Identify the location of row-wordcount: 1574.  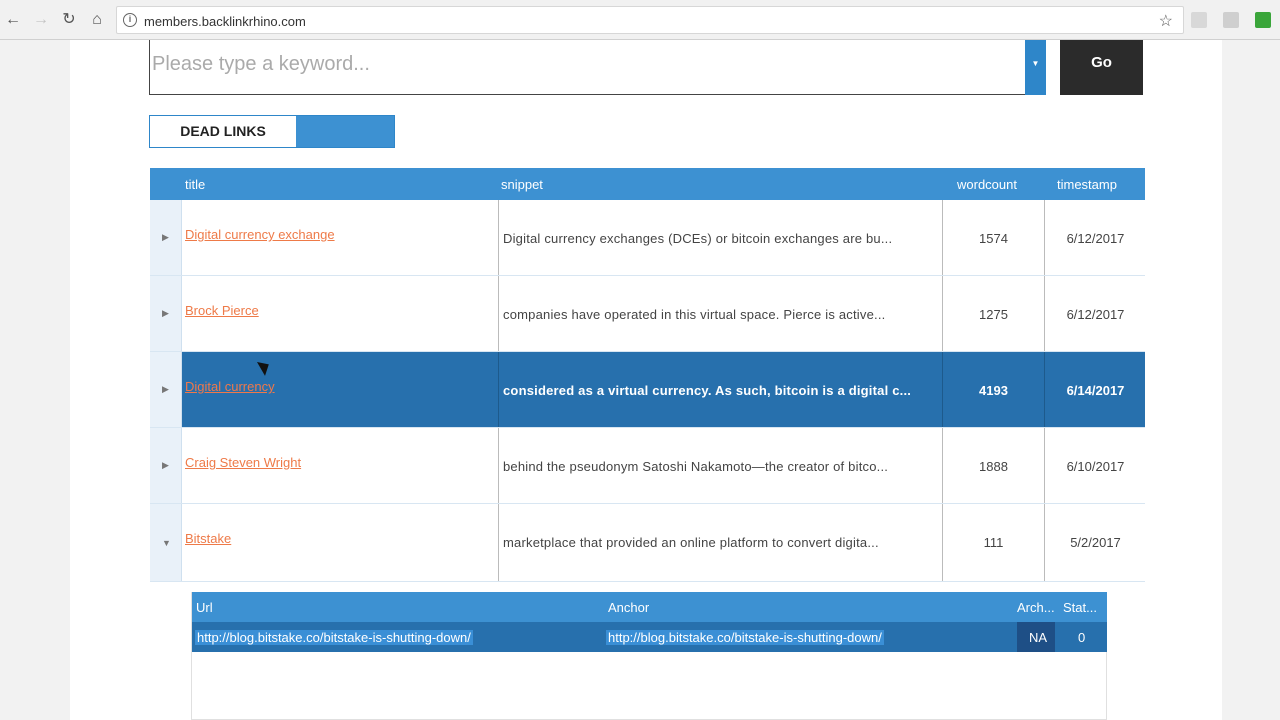
(993, 238).